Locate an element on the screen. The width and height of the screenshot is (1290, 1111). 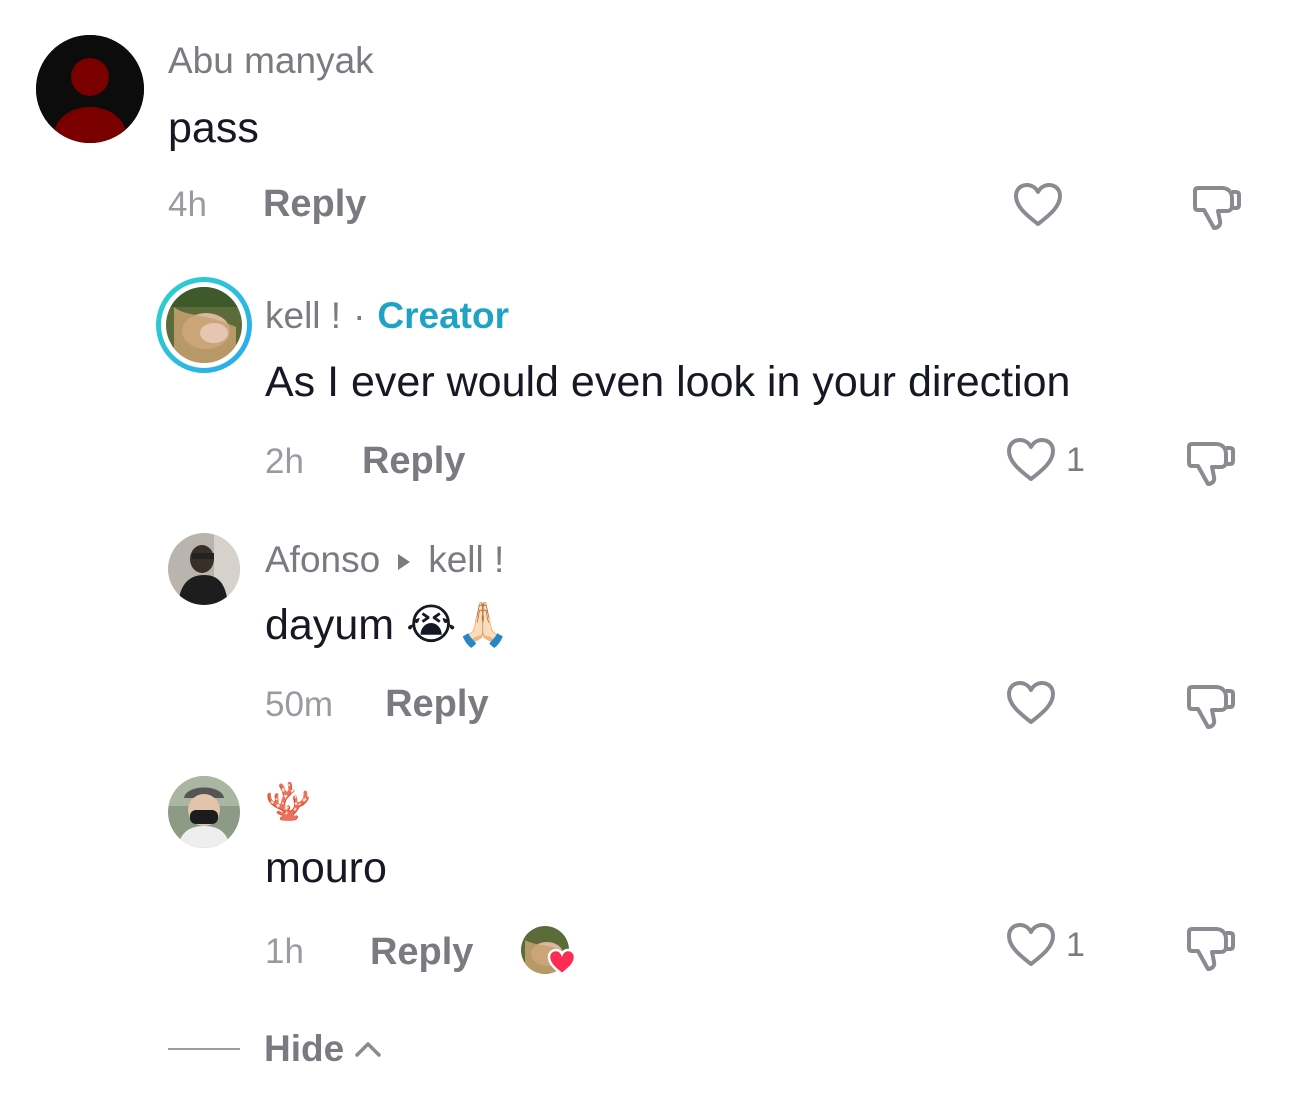
avatar-ring is located at coordinates (204, 325).